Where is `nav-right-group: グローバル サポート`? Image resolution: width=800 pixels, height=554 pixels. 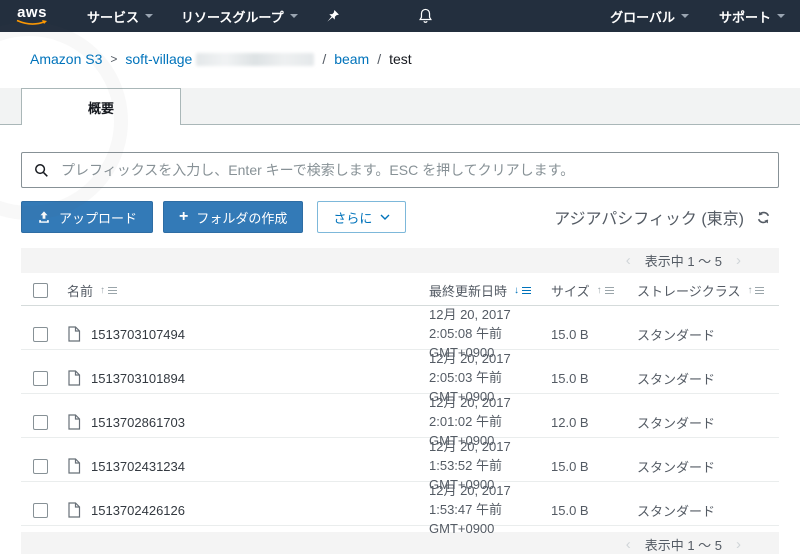 nav-right-group: グローバル サポート is located at coordinates (682, 16).